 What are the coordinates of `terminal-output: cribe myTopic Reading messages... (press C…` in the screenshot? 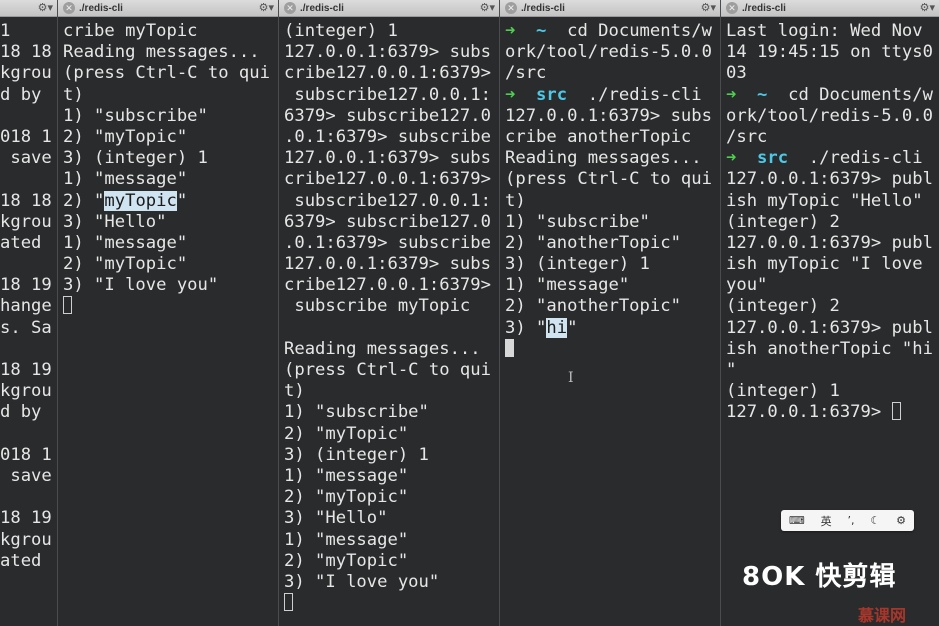 It's located at (168, 167).